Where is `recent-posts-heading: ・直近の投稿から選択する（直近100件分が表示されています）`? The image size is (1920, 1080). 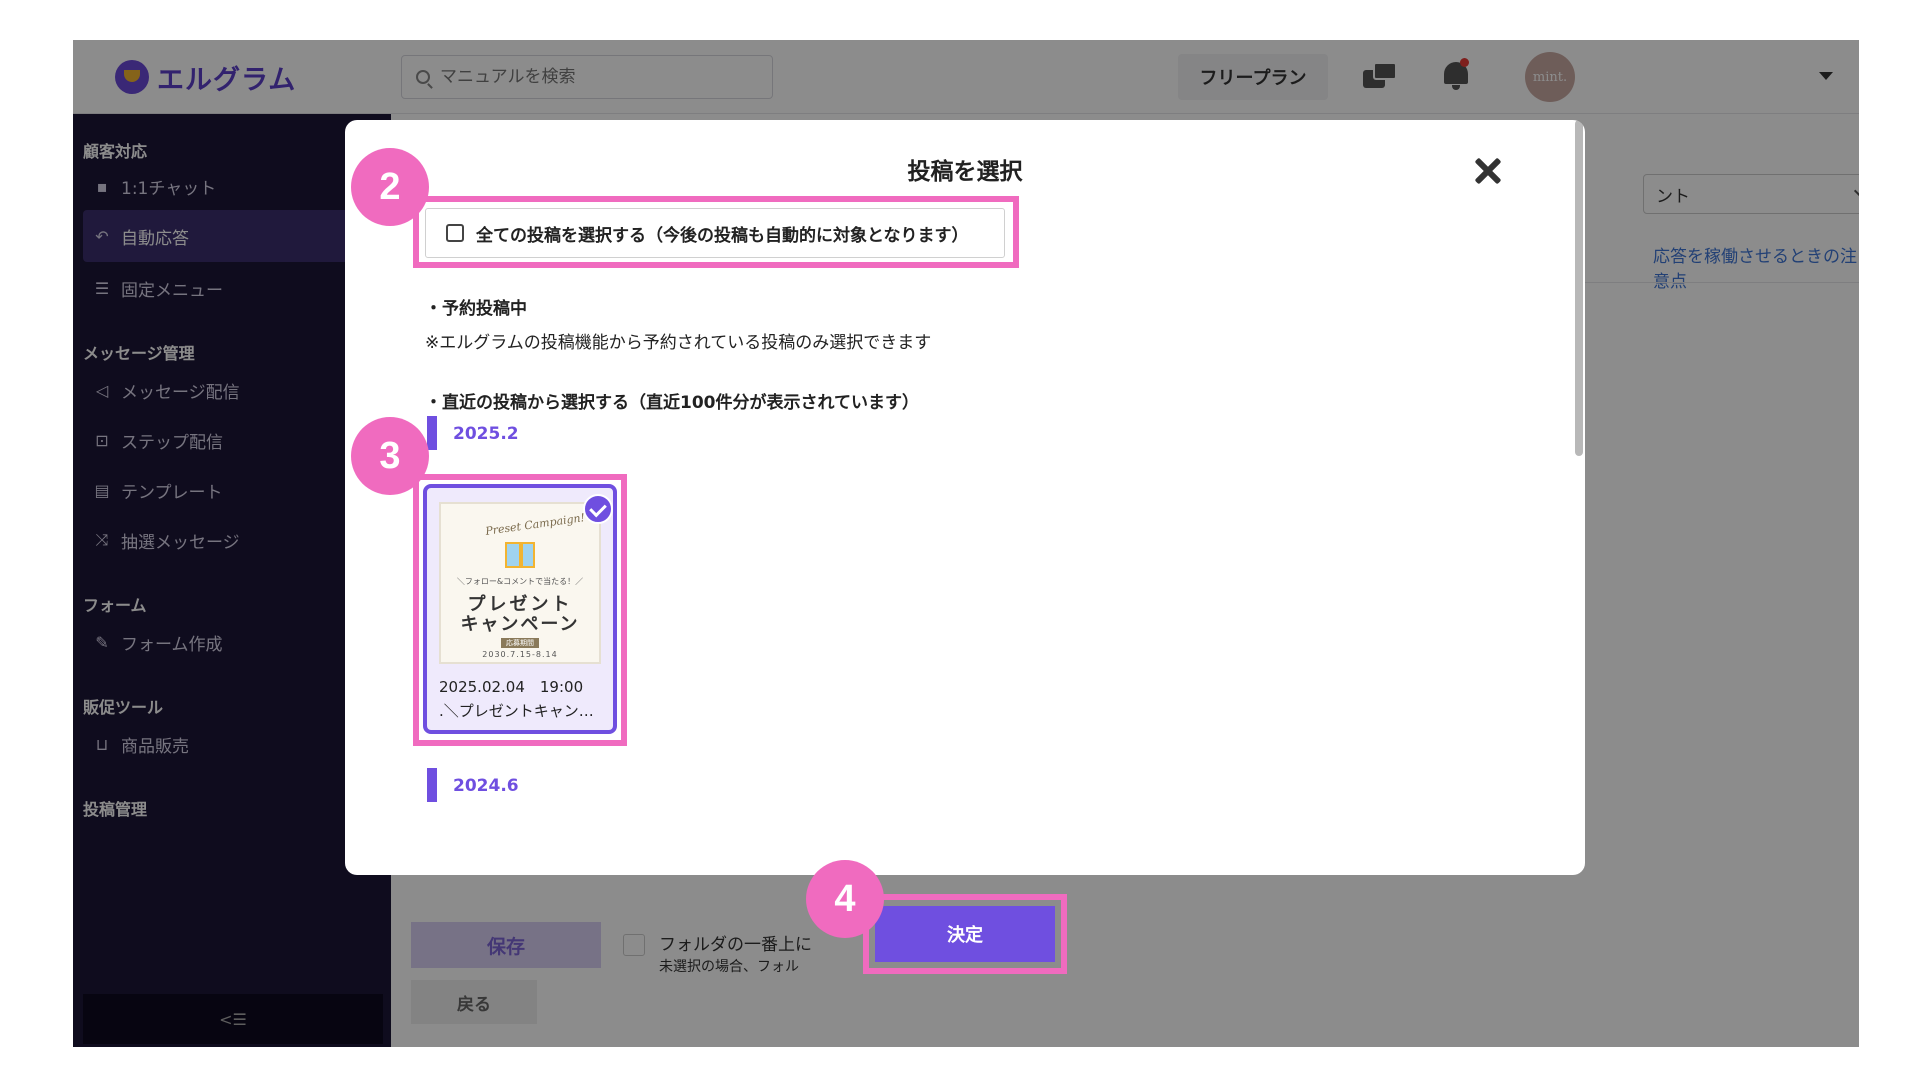 recent-posts-heading: ・直近の投稿から選択する（直近100件分が表示されています） is located at coordinates (672, 403).